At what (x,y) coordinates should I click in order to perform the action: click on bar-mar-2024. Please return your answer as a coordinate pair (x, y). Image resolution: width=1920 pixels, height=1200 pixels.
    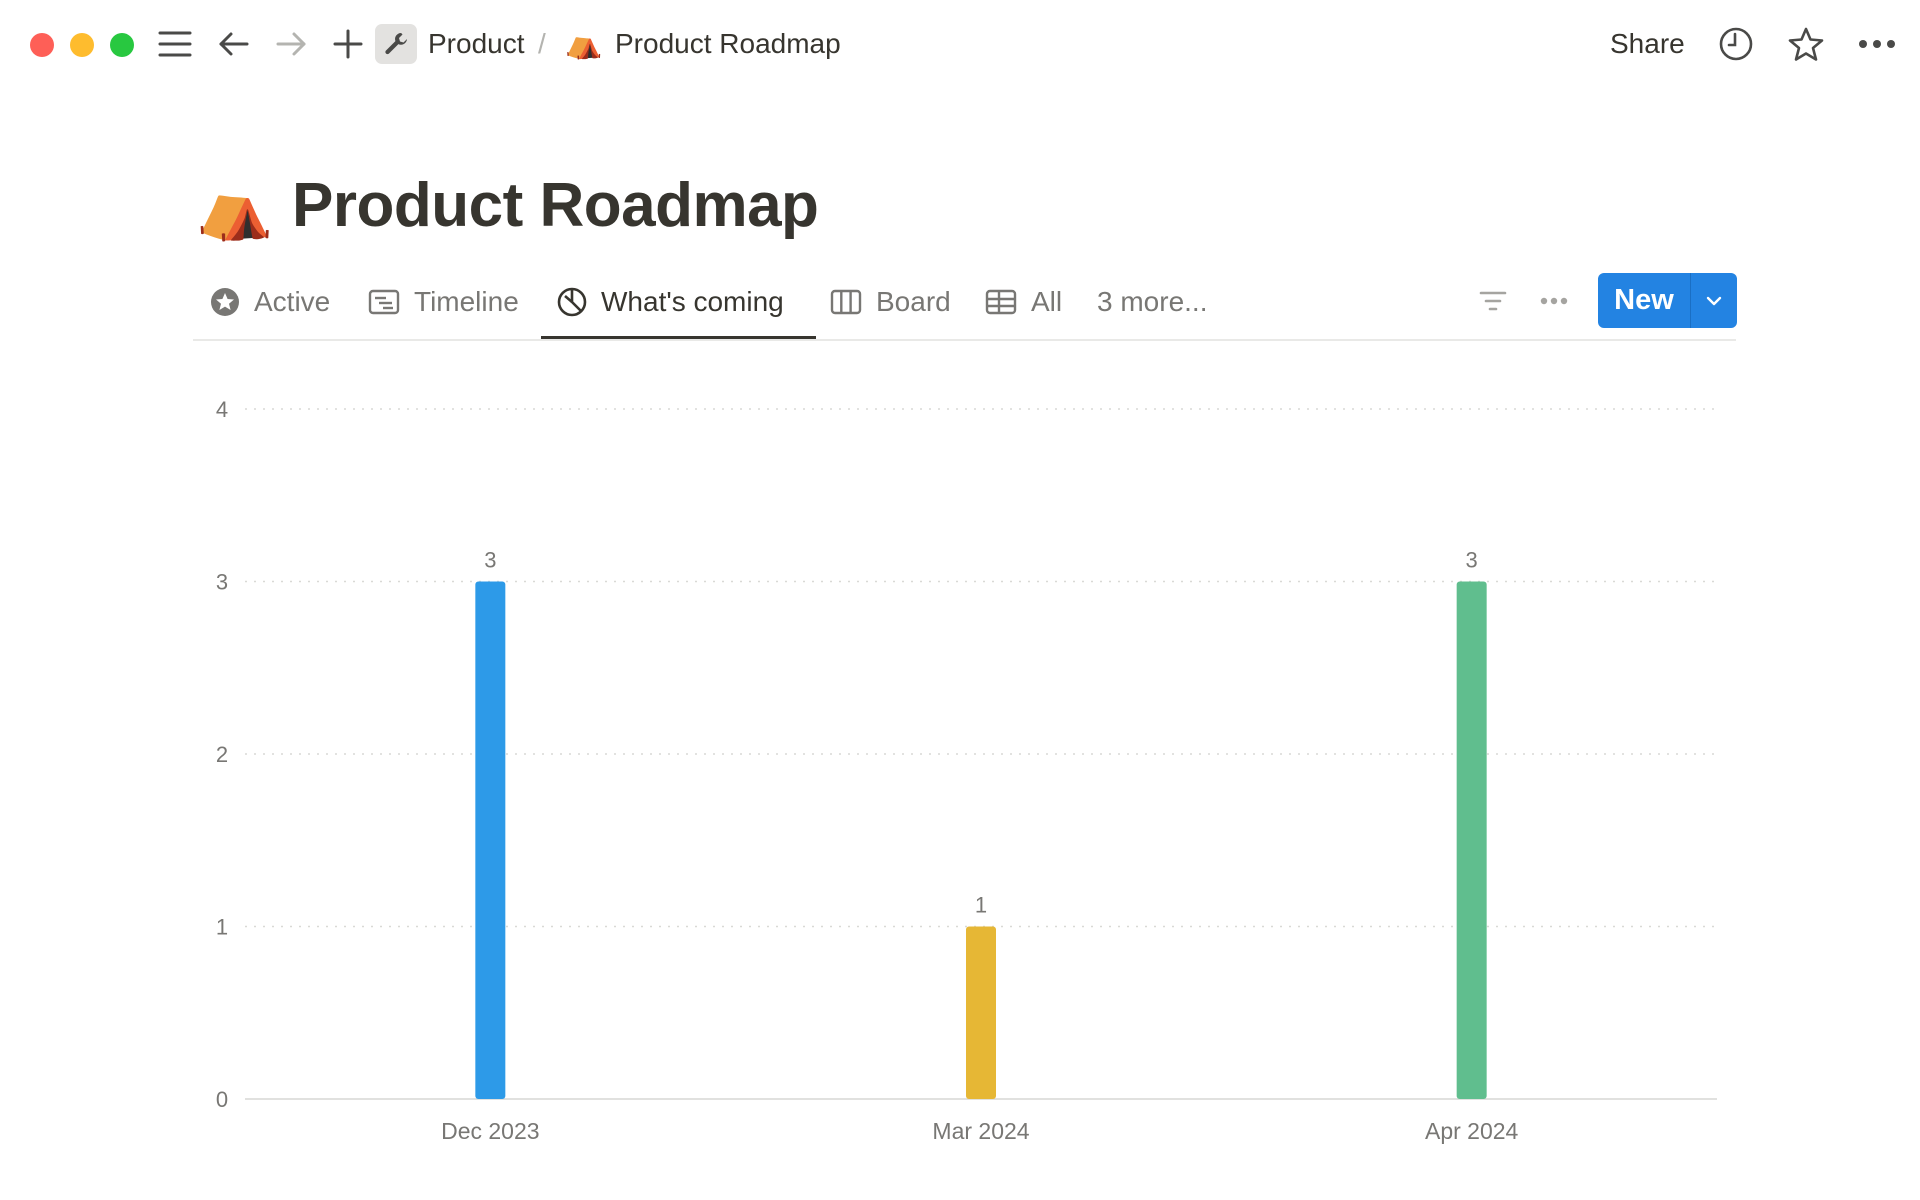
    Looking at the image, I should click on (981, 1013).